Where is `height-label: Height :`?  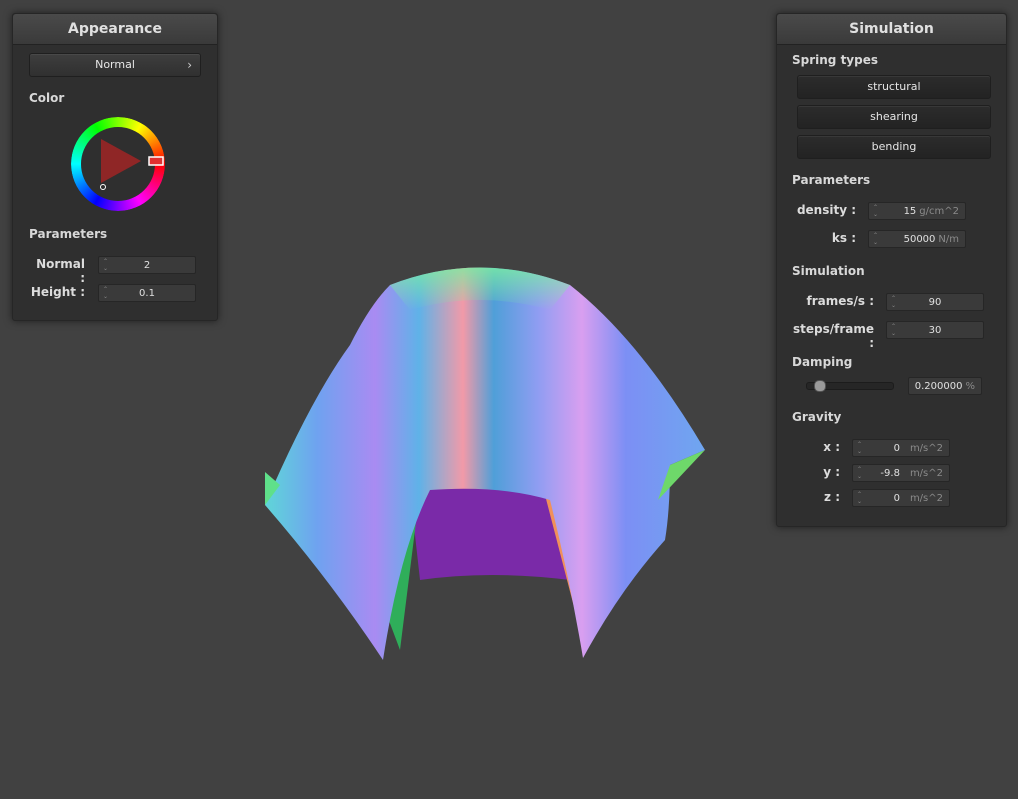
height-label: Height : is located at coordinates (57, 292).